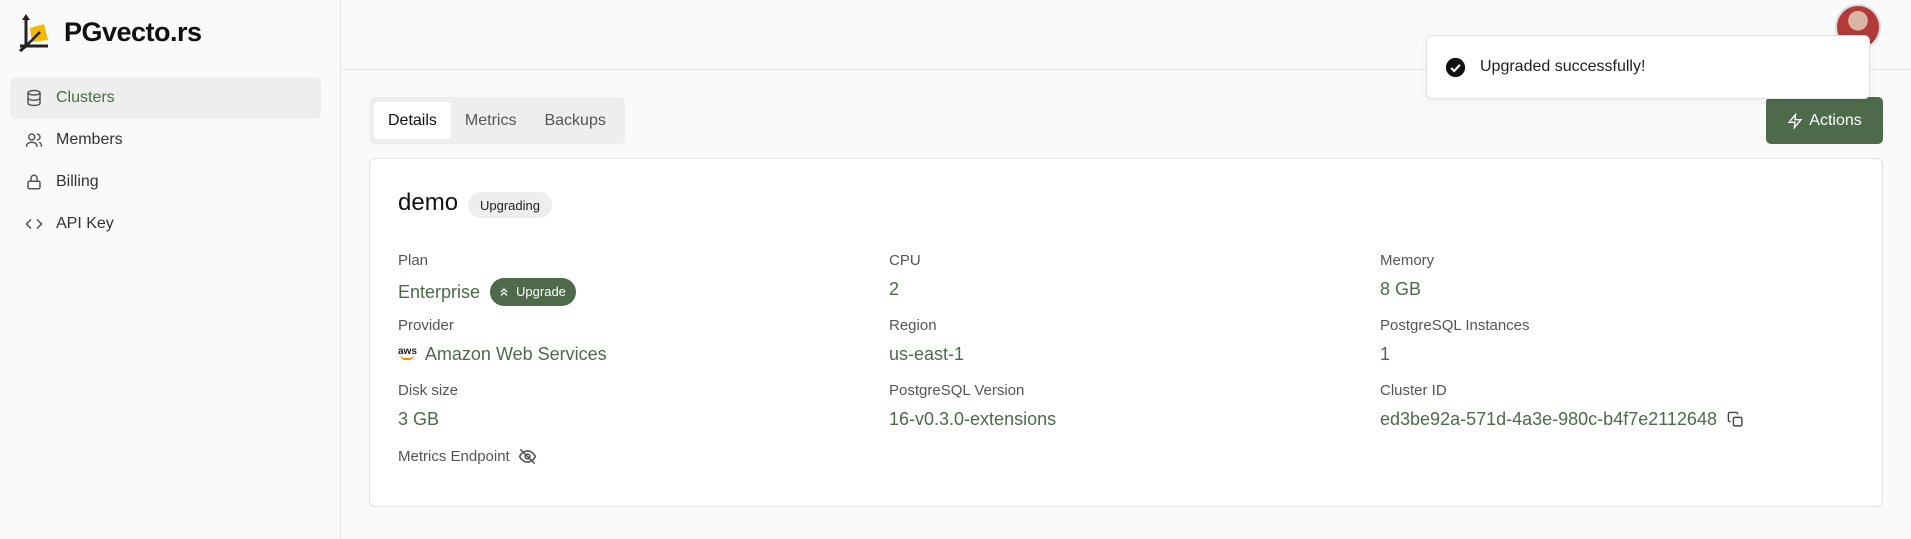 The image size is (1911, 539). What do you see at coordinates (973, 419) in the screenshot?
I see `postgresql-version-value: 16-v0.3.0-extensions` at bounding box center [973, 419].